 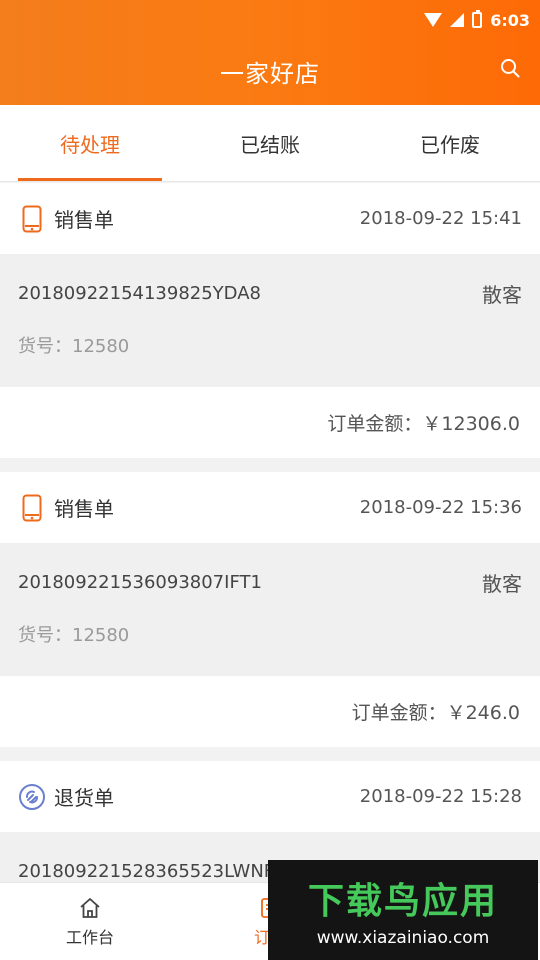 What do you see at coordinates (435, 713) in the screenshot?
I see `order-amount: 订单金额：￥246.0` at bounding box center [435, 713].